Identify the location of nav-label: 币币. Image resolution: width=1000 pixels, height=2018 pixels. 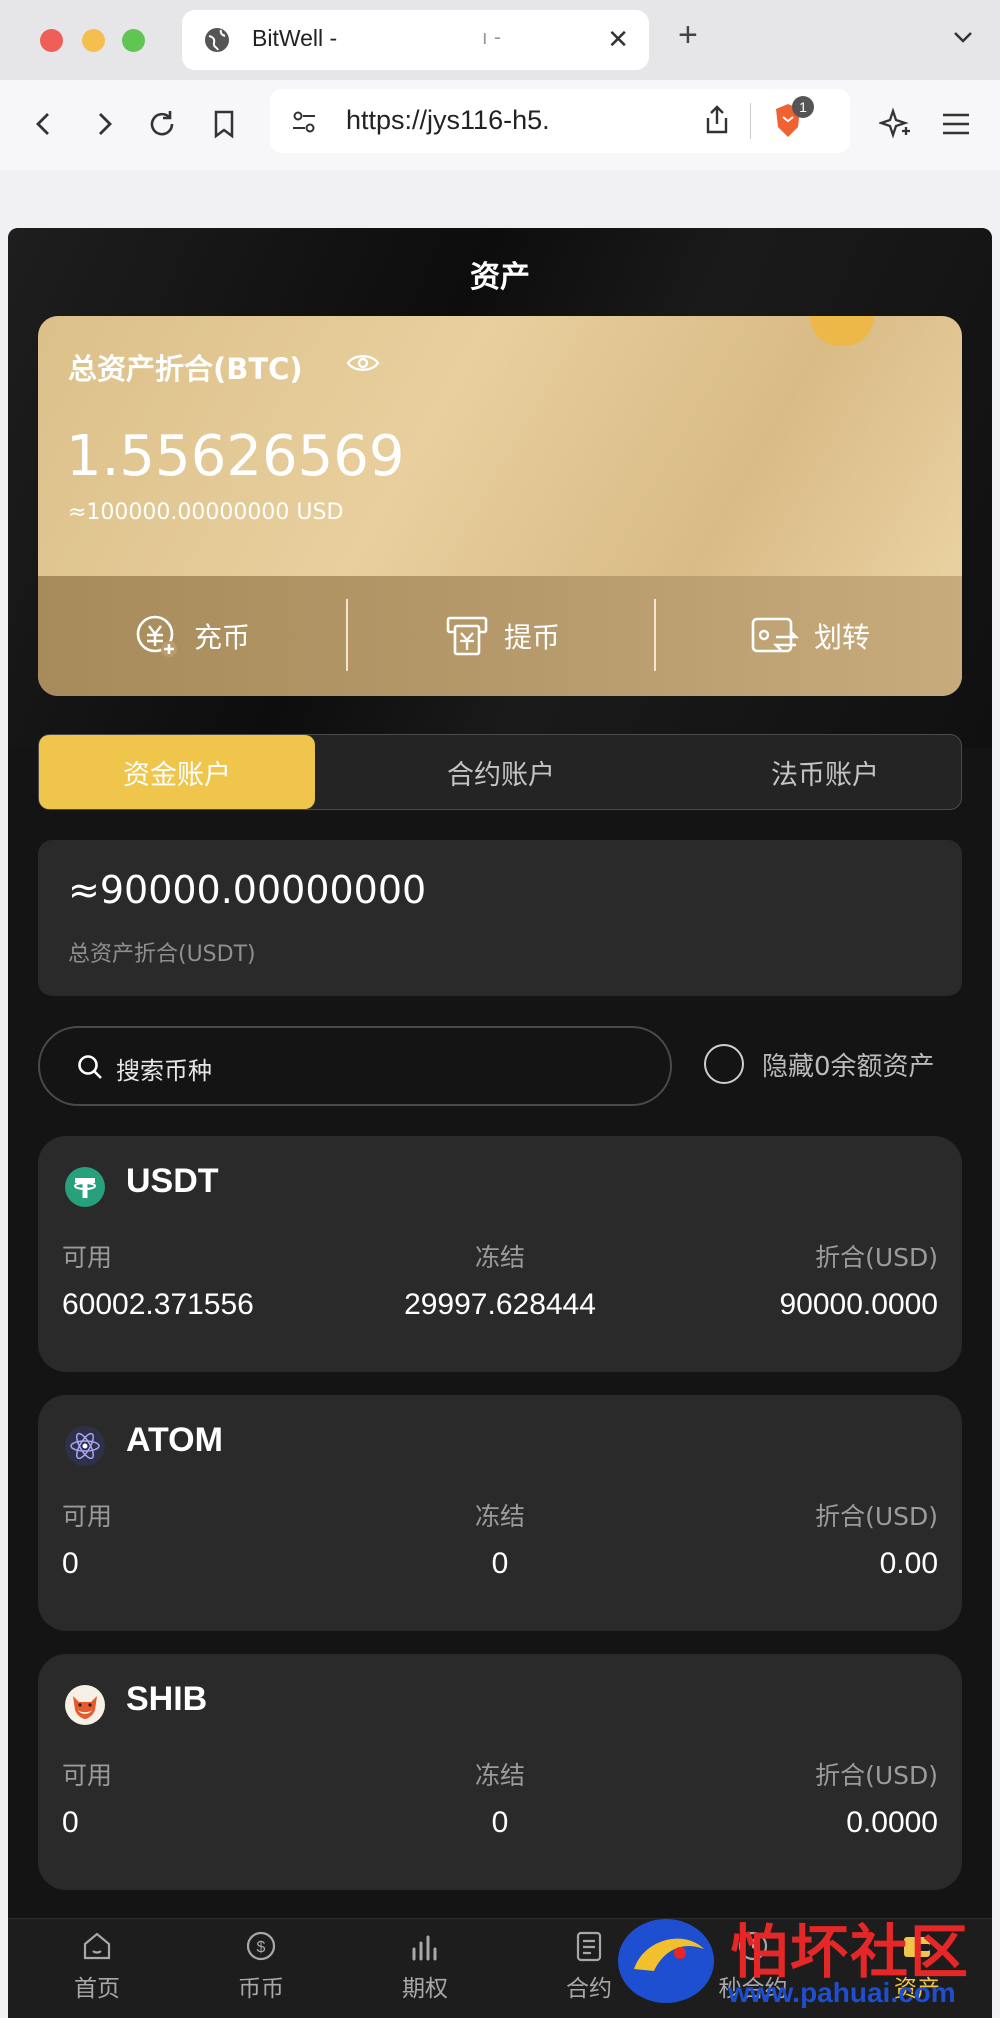
(261, 1989).